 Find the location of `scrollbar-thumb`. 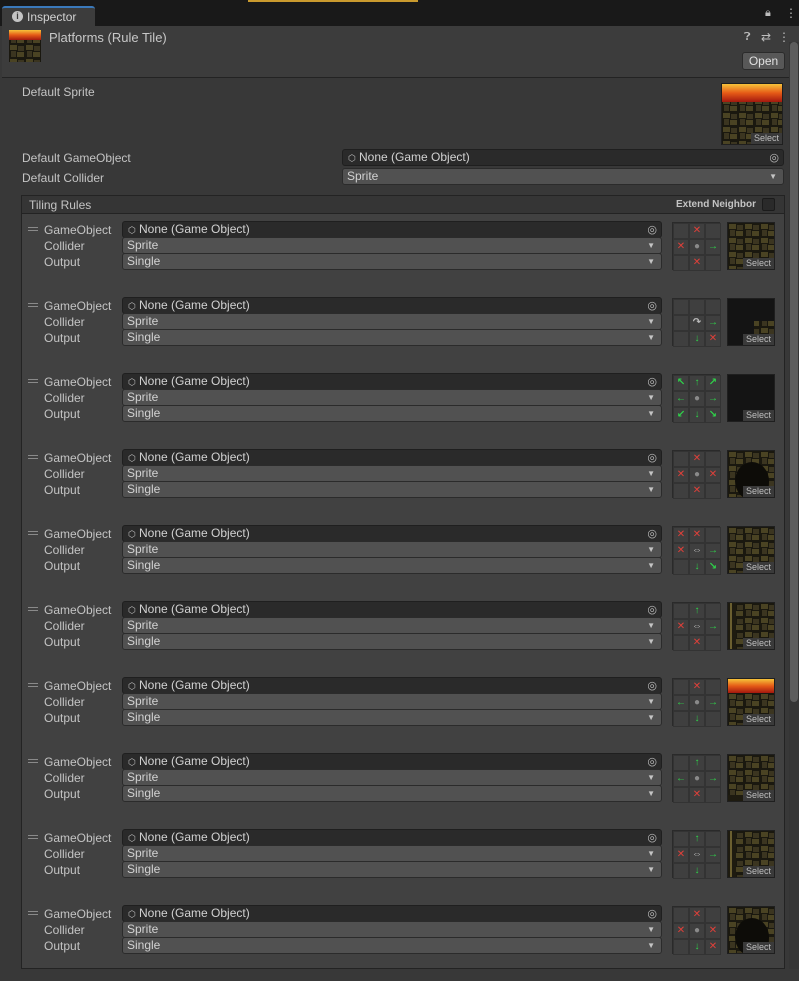

scrollbar-thumb is located at coordinates (794, 372).